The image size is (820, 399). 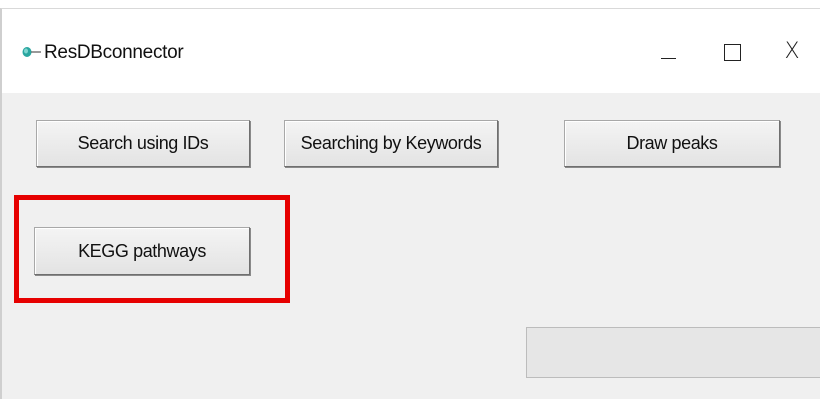 I want to click on window-title: ResDBconnector, so click(x=114, y=52).